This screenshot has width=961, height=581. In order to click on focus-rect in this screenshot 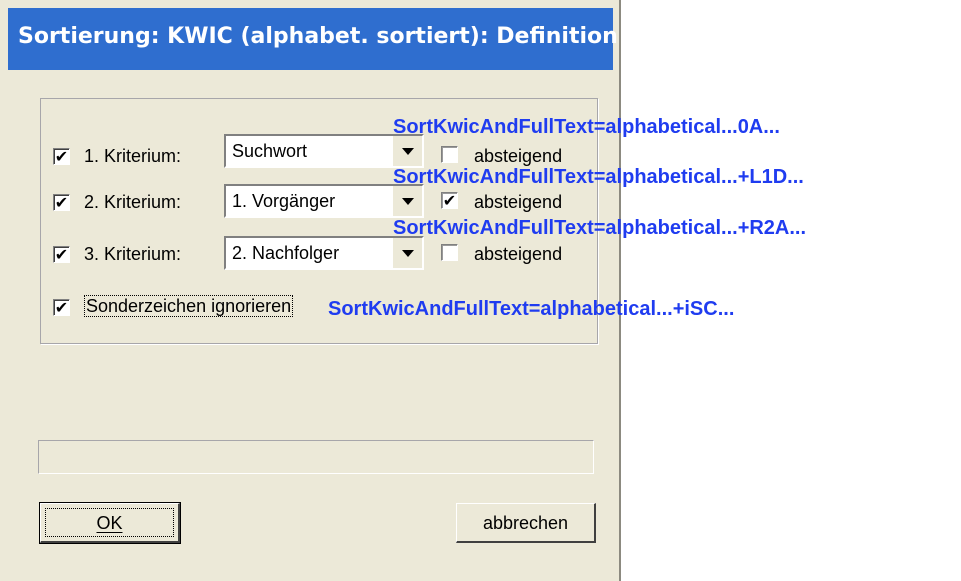, I will do `click(109, 522)`.